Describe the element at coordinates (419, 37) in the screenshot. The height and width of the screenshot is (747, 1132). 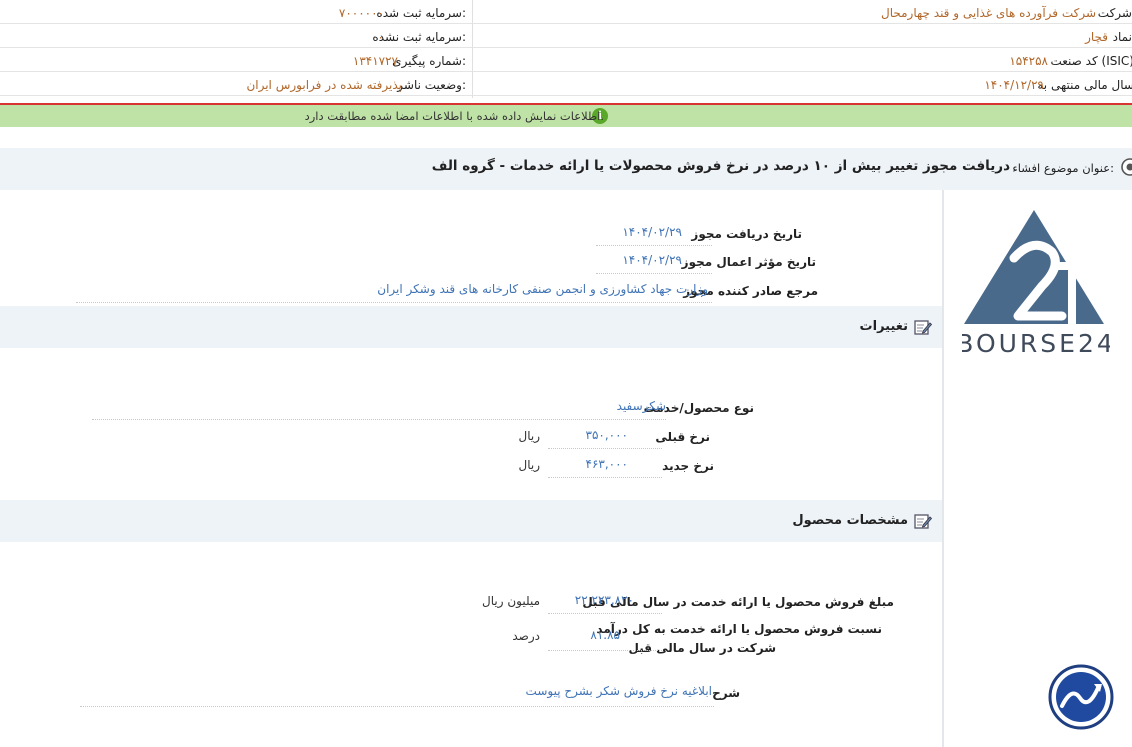
I see `unreg-capital-label: سرمایه ثبت نشده:` at that location.